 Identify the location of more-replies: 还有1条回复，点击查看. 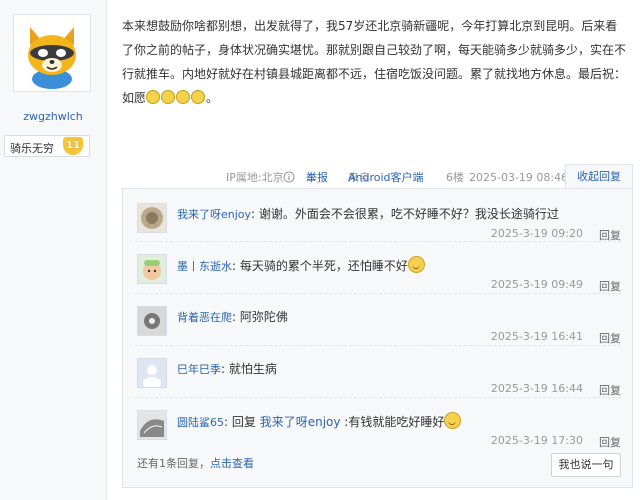
(195, 463).